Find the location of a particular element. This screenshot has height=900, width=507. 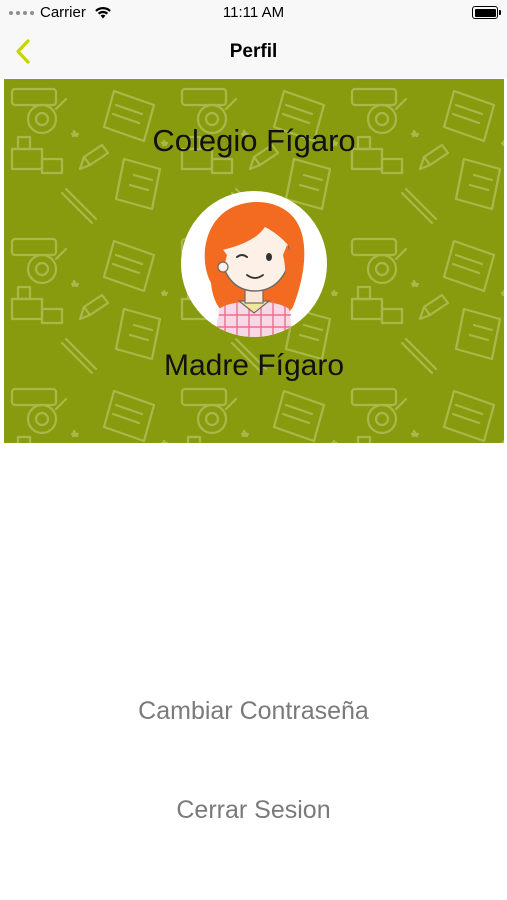

page-title: Perfil is located at coordinates (253, 51).